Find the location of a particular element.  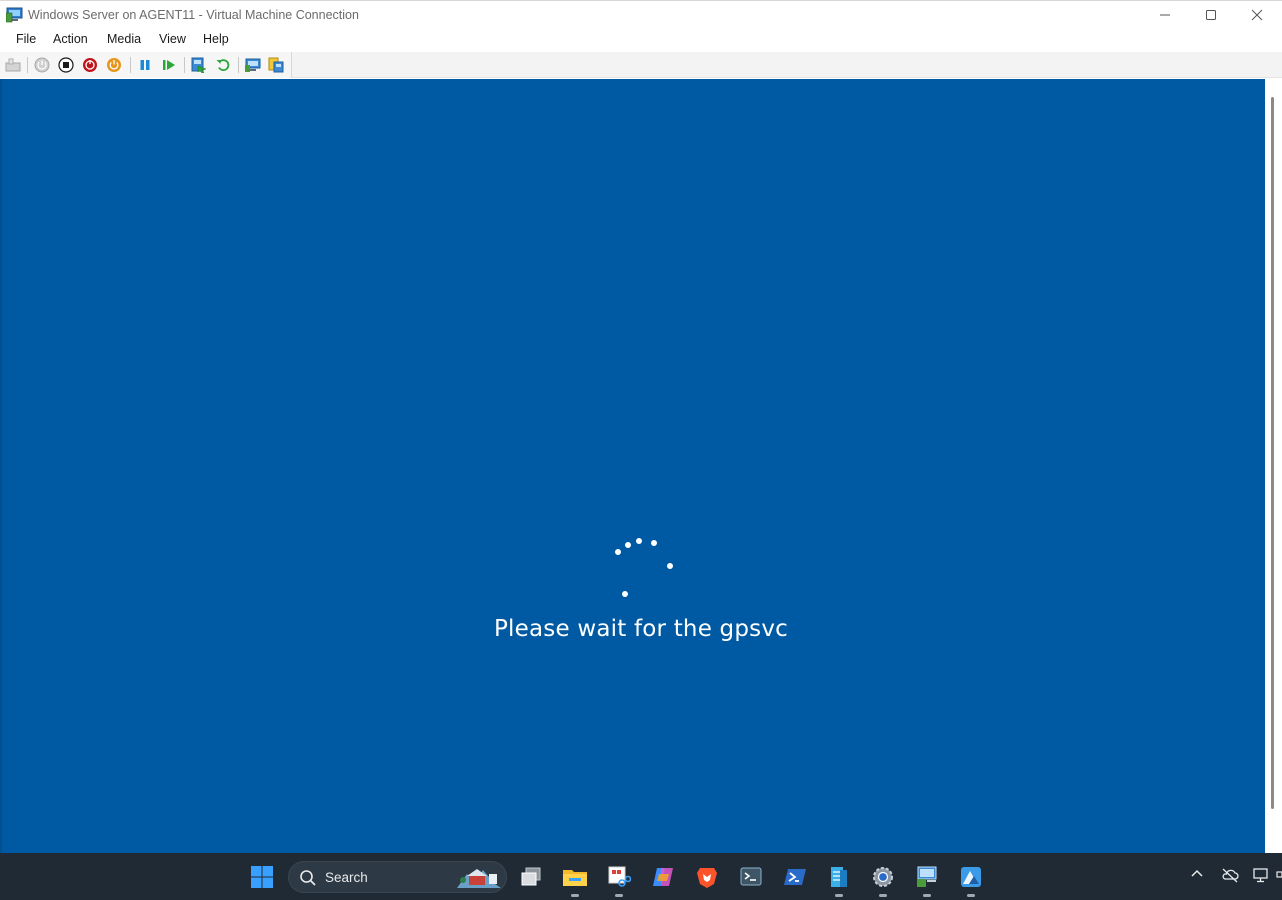

taskbar-powershell is located at coordinates (795, 877).